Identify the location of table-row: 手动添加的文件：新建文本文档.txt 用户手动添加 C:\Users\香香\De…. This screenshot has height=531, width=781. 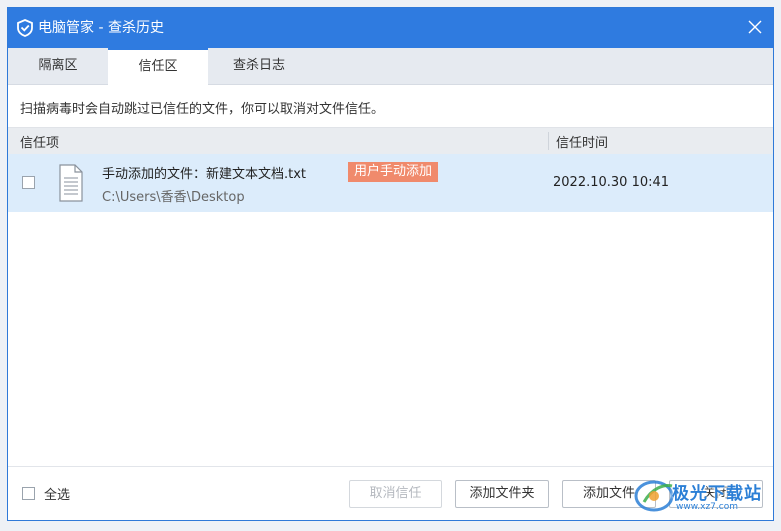
(390, 183).